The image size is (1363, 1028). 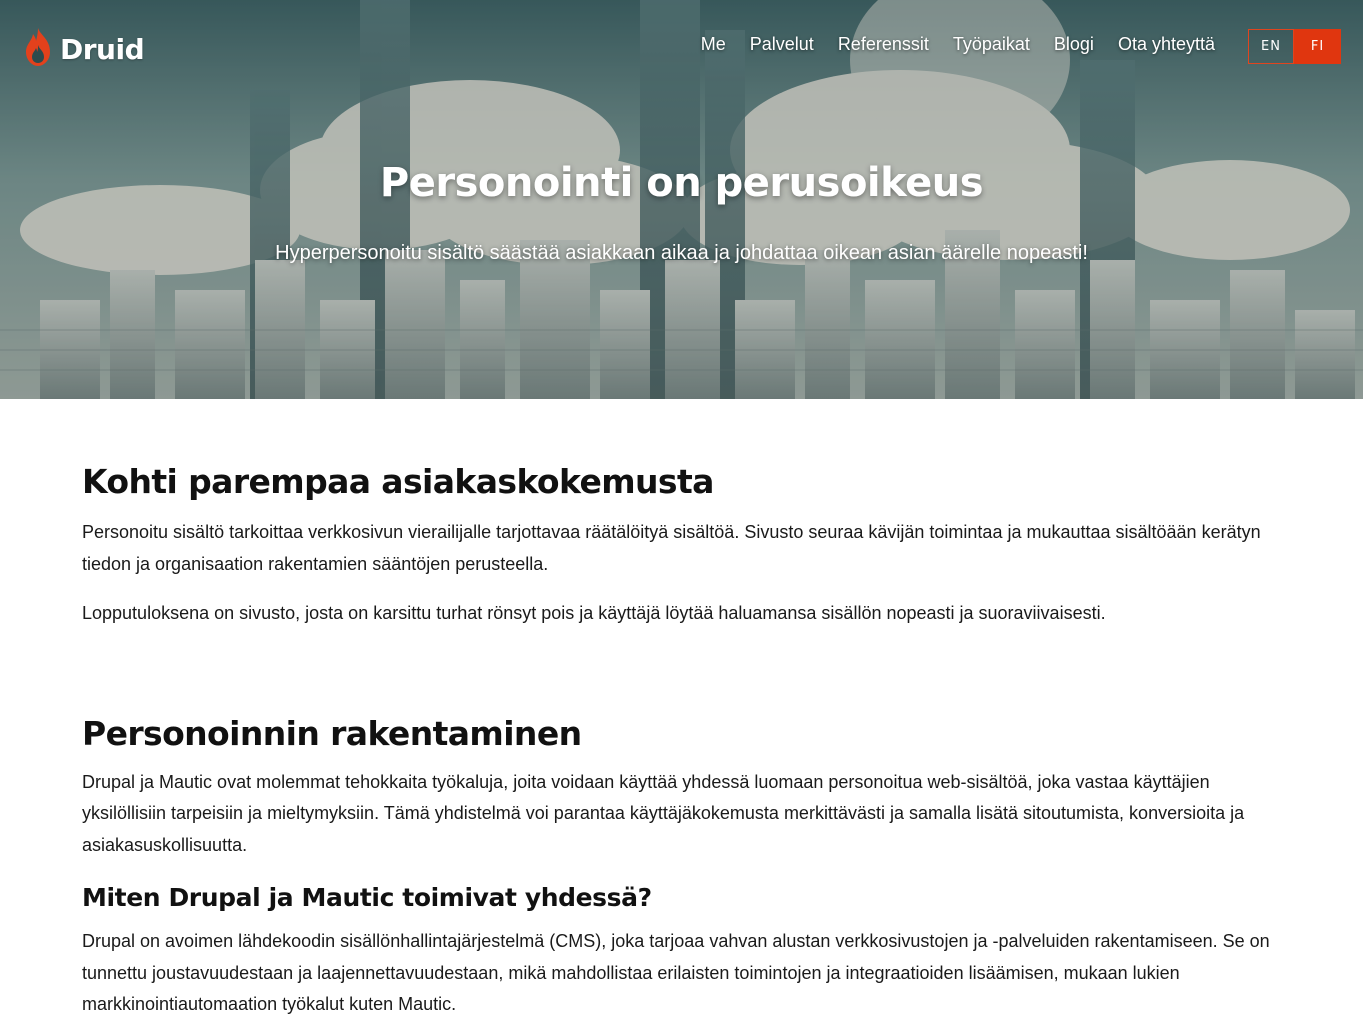 What do you see at coordinates (332, 733) in the screenshot?
I see `section-heading: Personoinnin rakentaminen` at bounding box center [332, 733].